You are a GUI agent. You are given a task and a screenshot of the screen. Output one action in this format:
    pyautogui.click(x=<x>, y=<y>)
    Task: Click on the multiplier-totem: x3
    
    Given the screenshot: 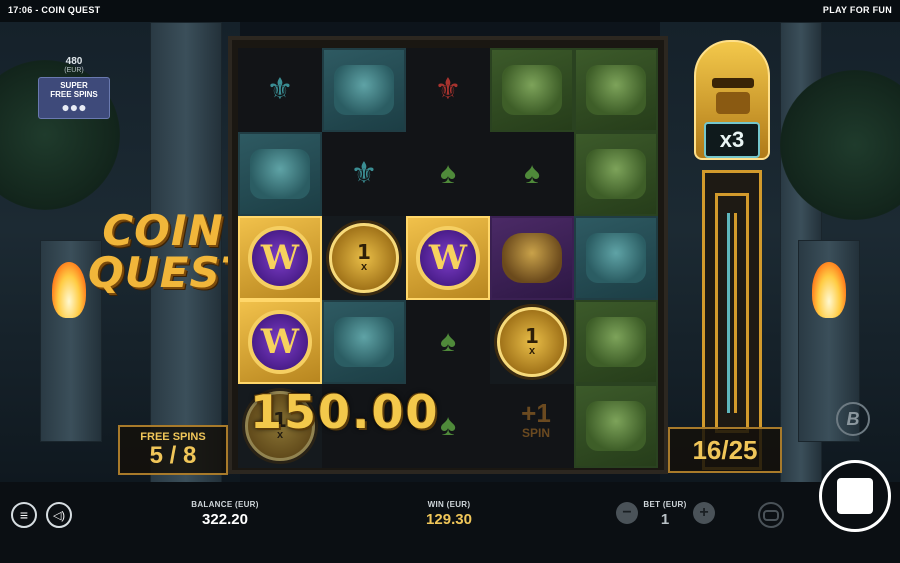 What is the action you would take?
    pyautogui.click(x=732, y=255)
    